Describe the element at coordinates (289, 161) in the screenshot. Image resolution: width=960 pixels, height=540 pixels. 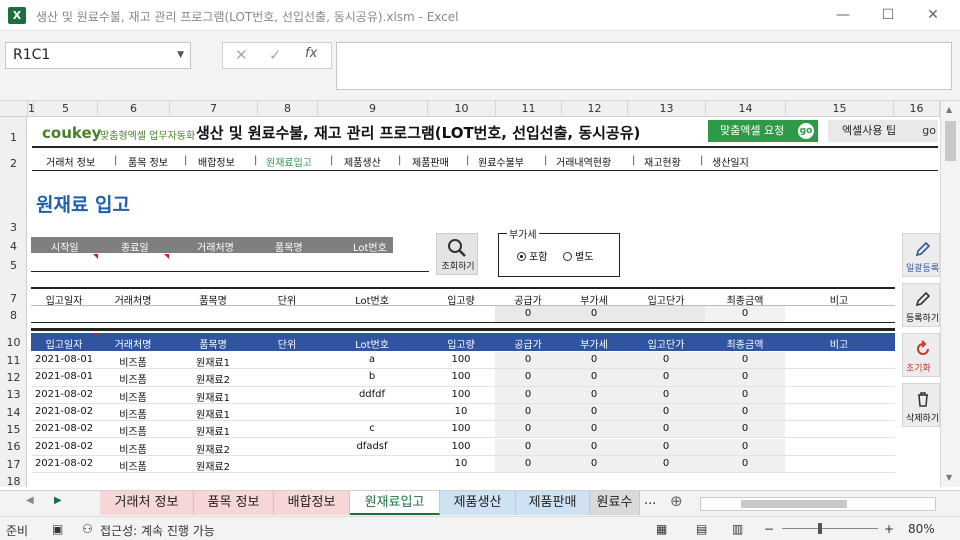
I see `menu-item-material-in: 원재료입고` at that location.